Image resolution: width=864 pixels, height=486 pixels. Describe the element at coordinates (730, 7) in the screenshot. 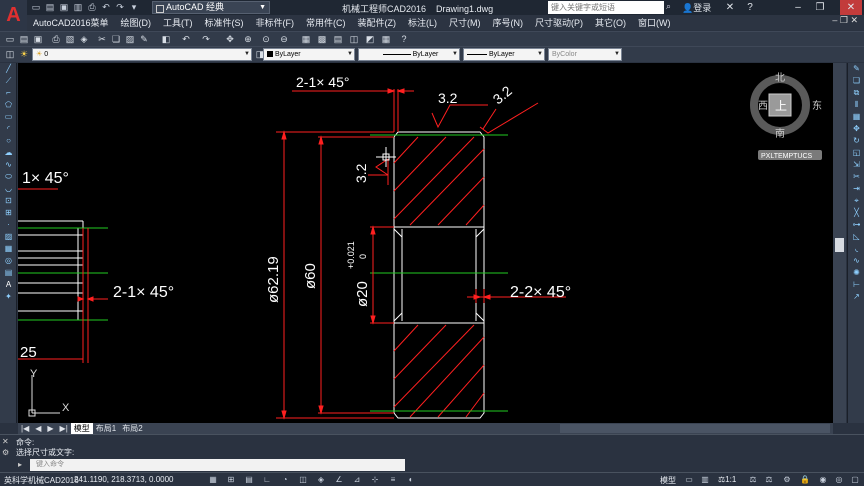

I see `exchange-icon: ✕` at that location.